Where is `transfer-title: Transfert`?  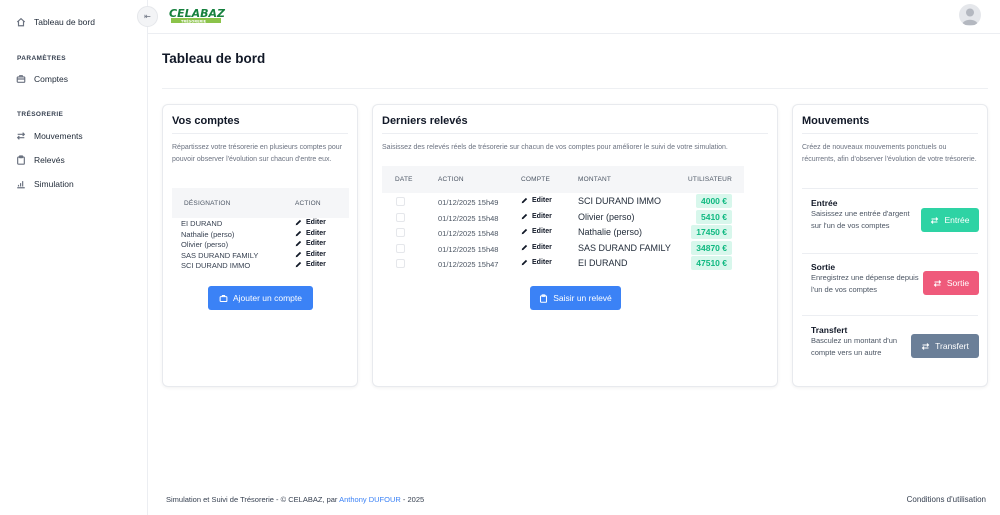
transfer-title: Transfert is located at coordinates (829, 330).